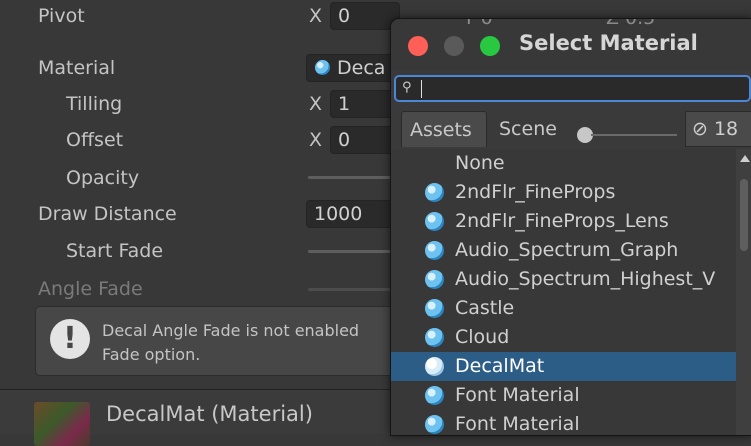 The height and width of the screenshot is (446, 751). What do you see at coordinates (700, 129) in the screenshot?
I see `eye-slash-icon: ⊘` at bounding box center [700, 129].